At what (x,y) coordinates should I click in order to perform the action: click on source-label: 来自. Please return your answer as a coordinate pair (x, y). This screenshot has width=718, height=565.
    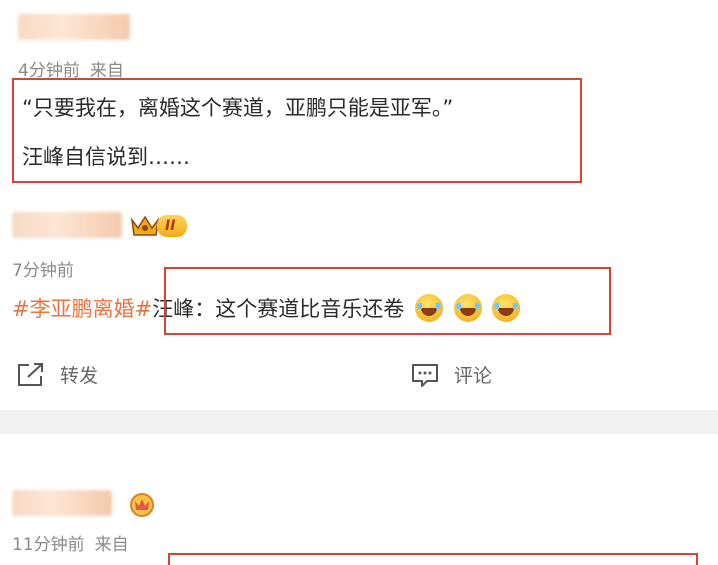
    Looking at the image, I should click on (111, 545).